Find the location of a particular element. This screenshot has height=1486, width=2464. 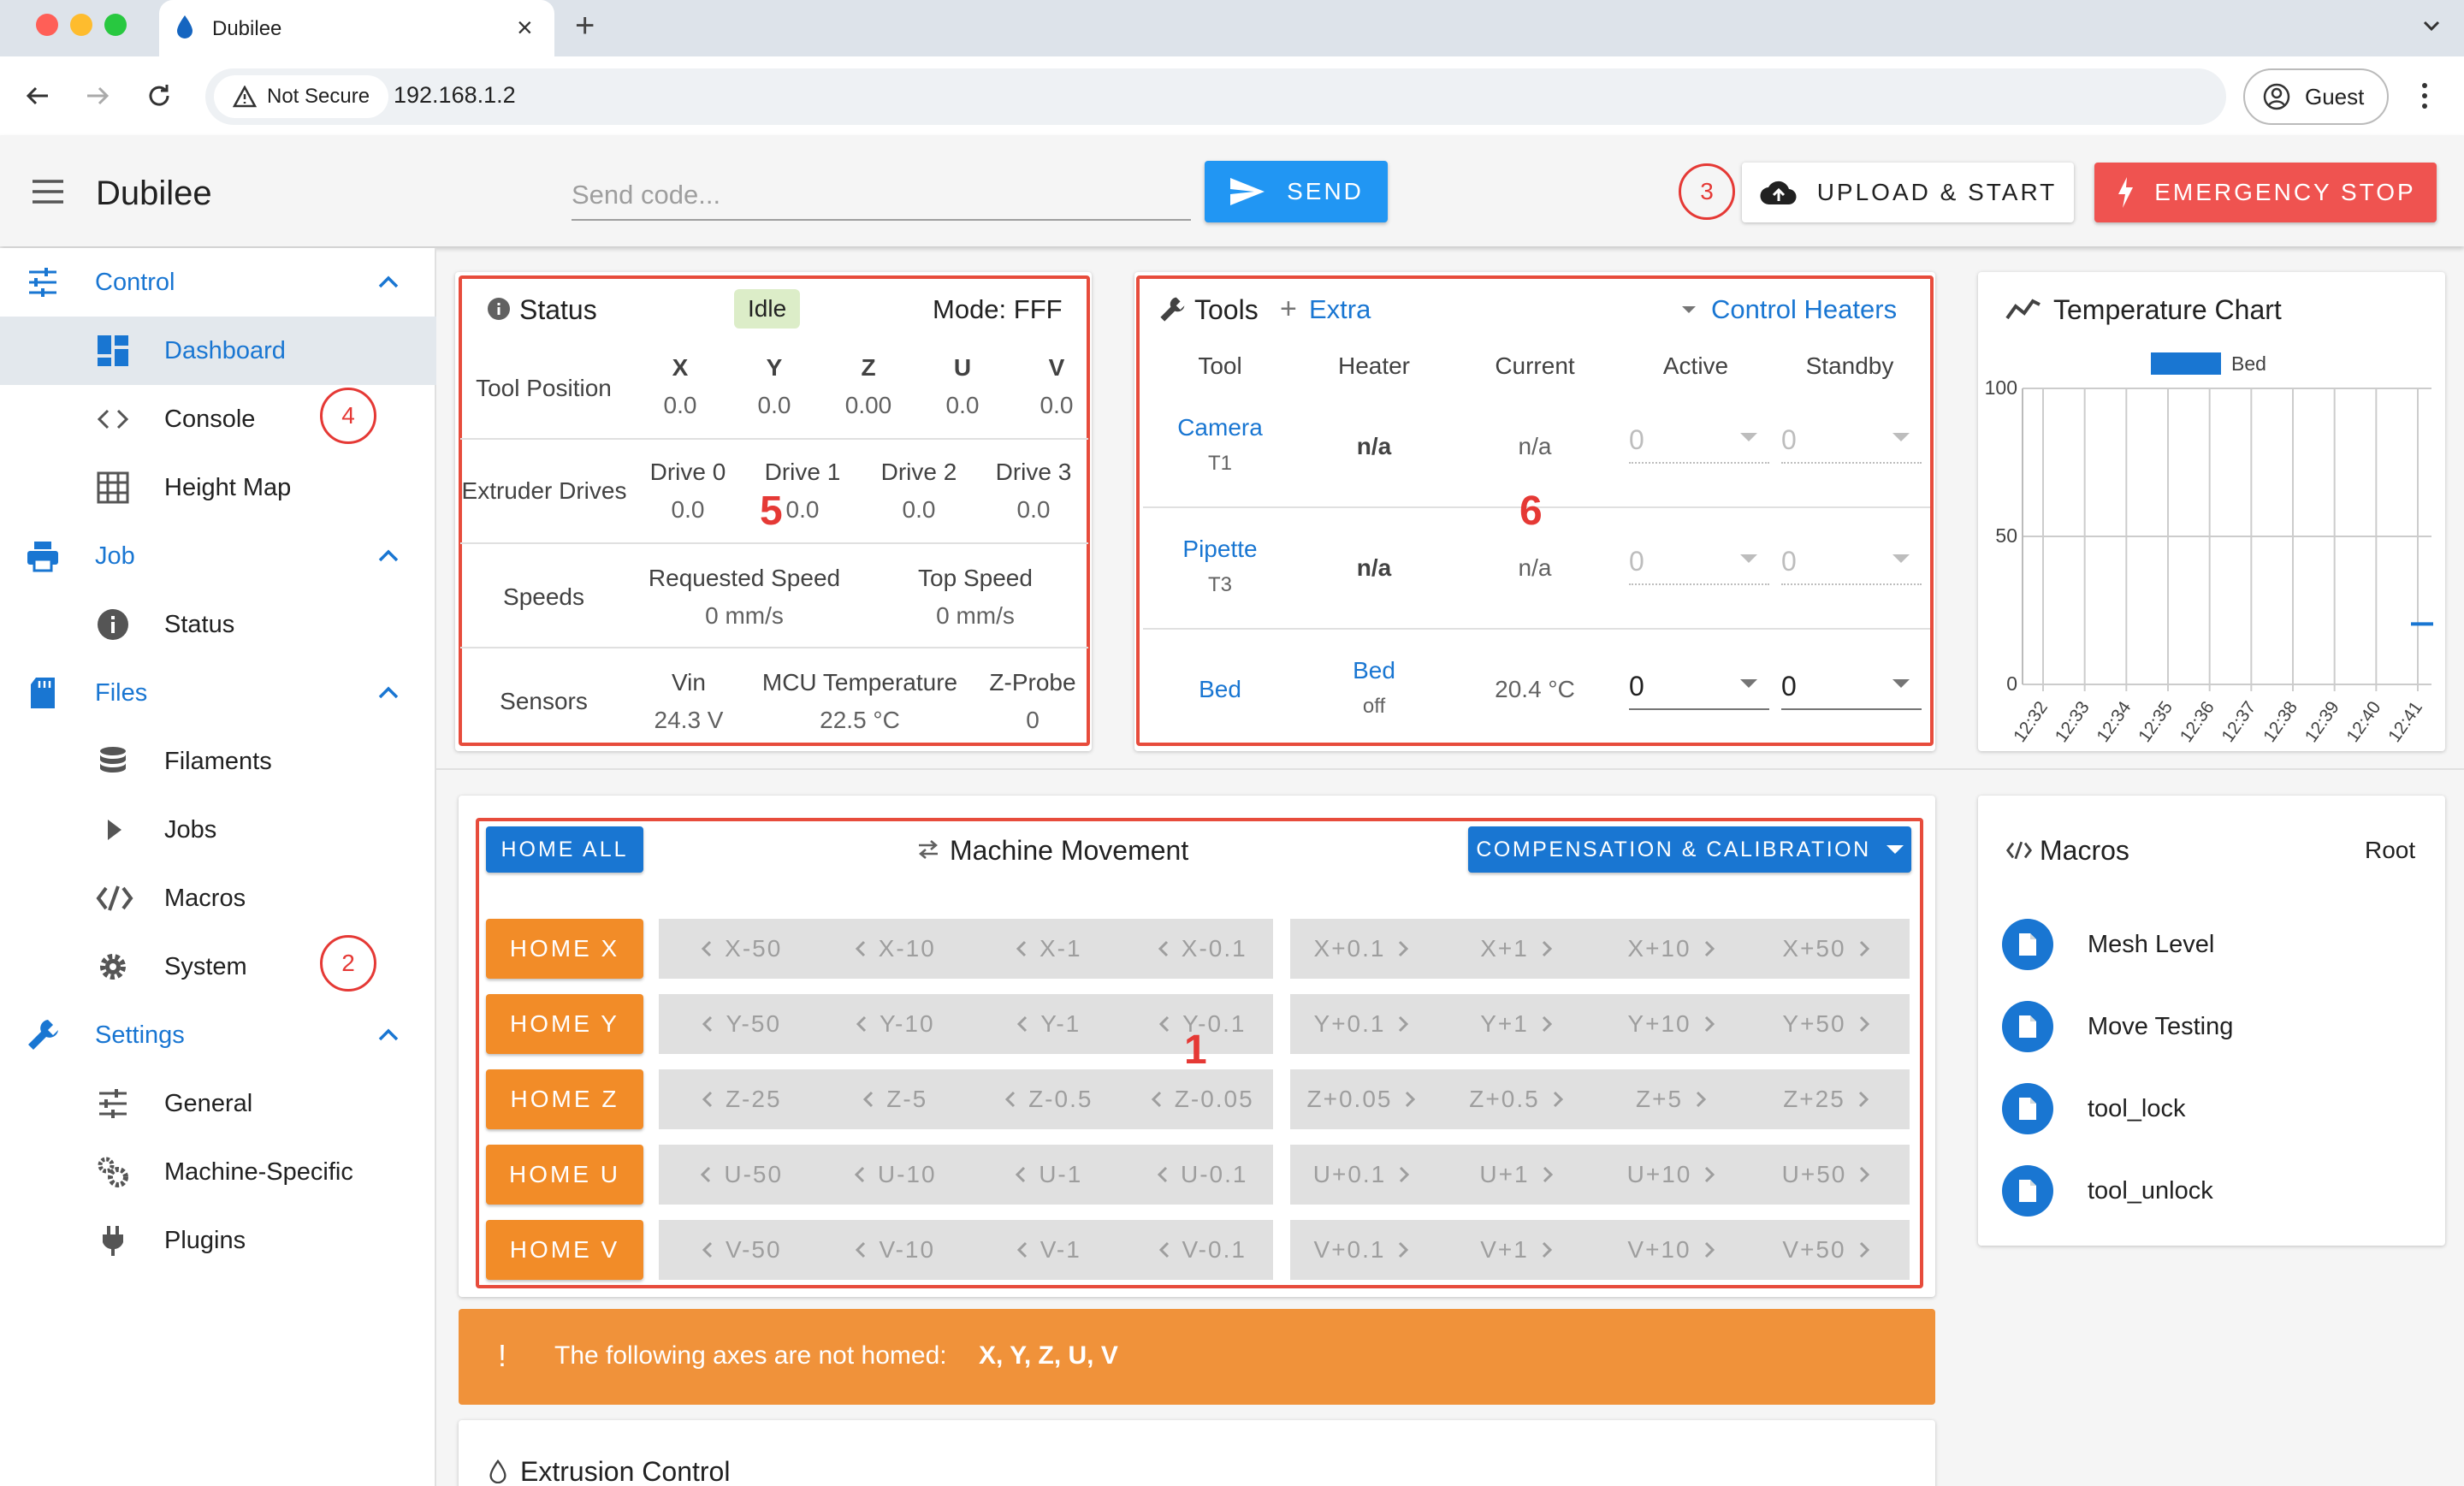

nav-group-job: Job is located at coordinates (218, 556).